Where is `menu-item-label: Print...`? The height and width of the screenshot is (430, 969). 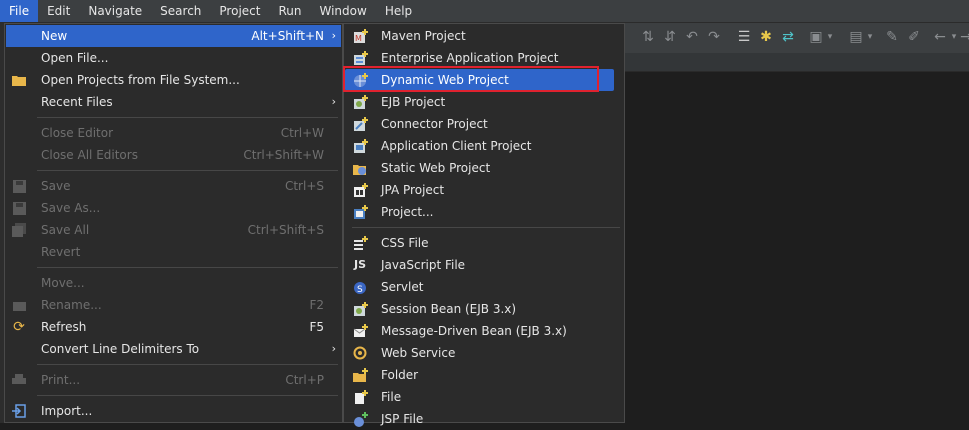
menu-item-label: Print... is located at coordinates (61, 380).